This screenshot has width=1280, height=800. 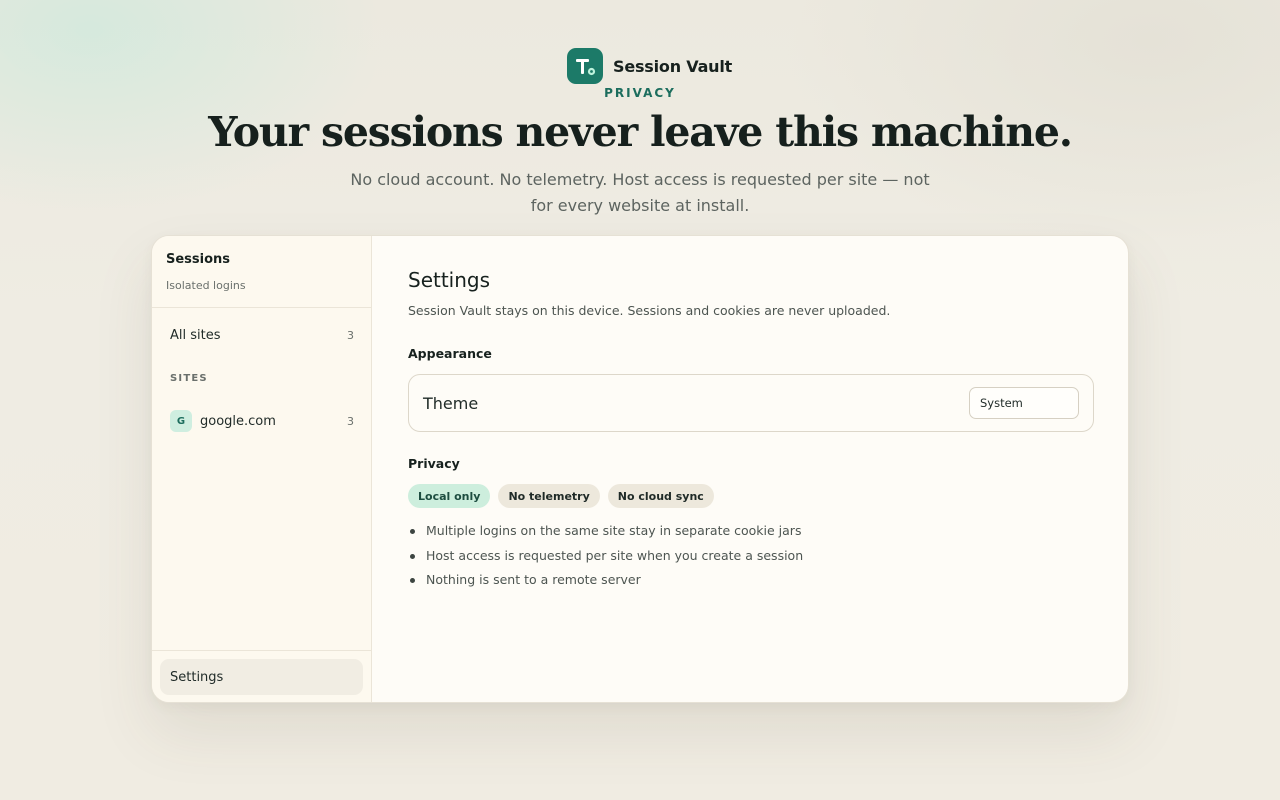 I want to click on theme-select: System, so click(x=1024, y=403).